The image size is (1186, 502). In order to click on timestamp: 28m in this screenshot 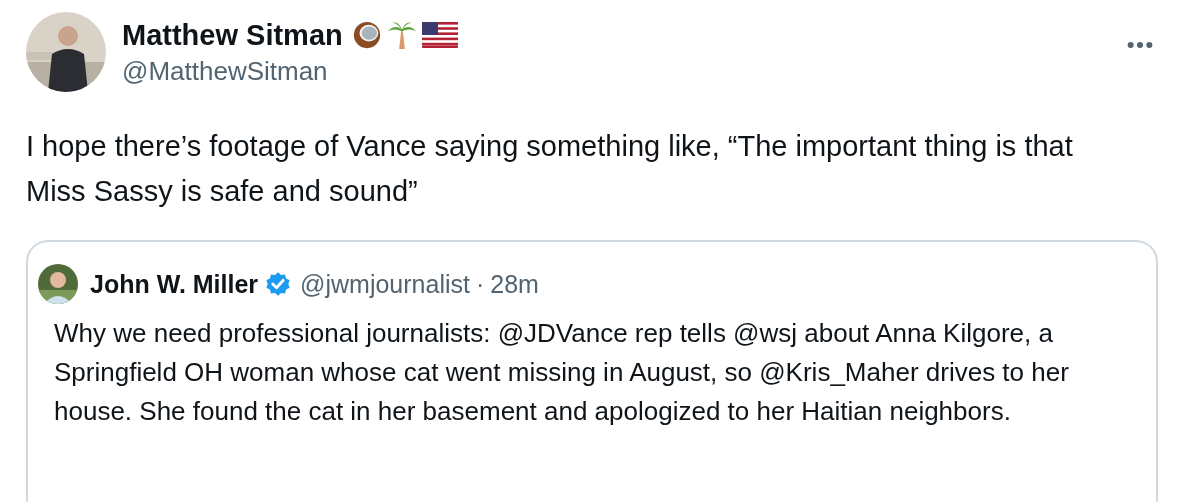, I will do `click(514, 284)`.